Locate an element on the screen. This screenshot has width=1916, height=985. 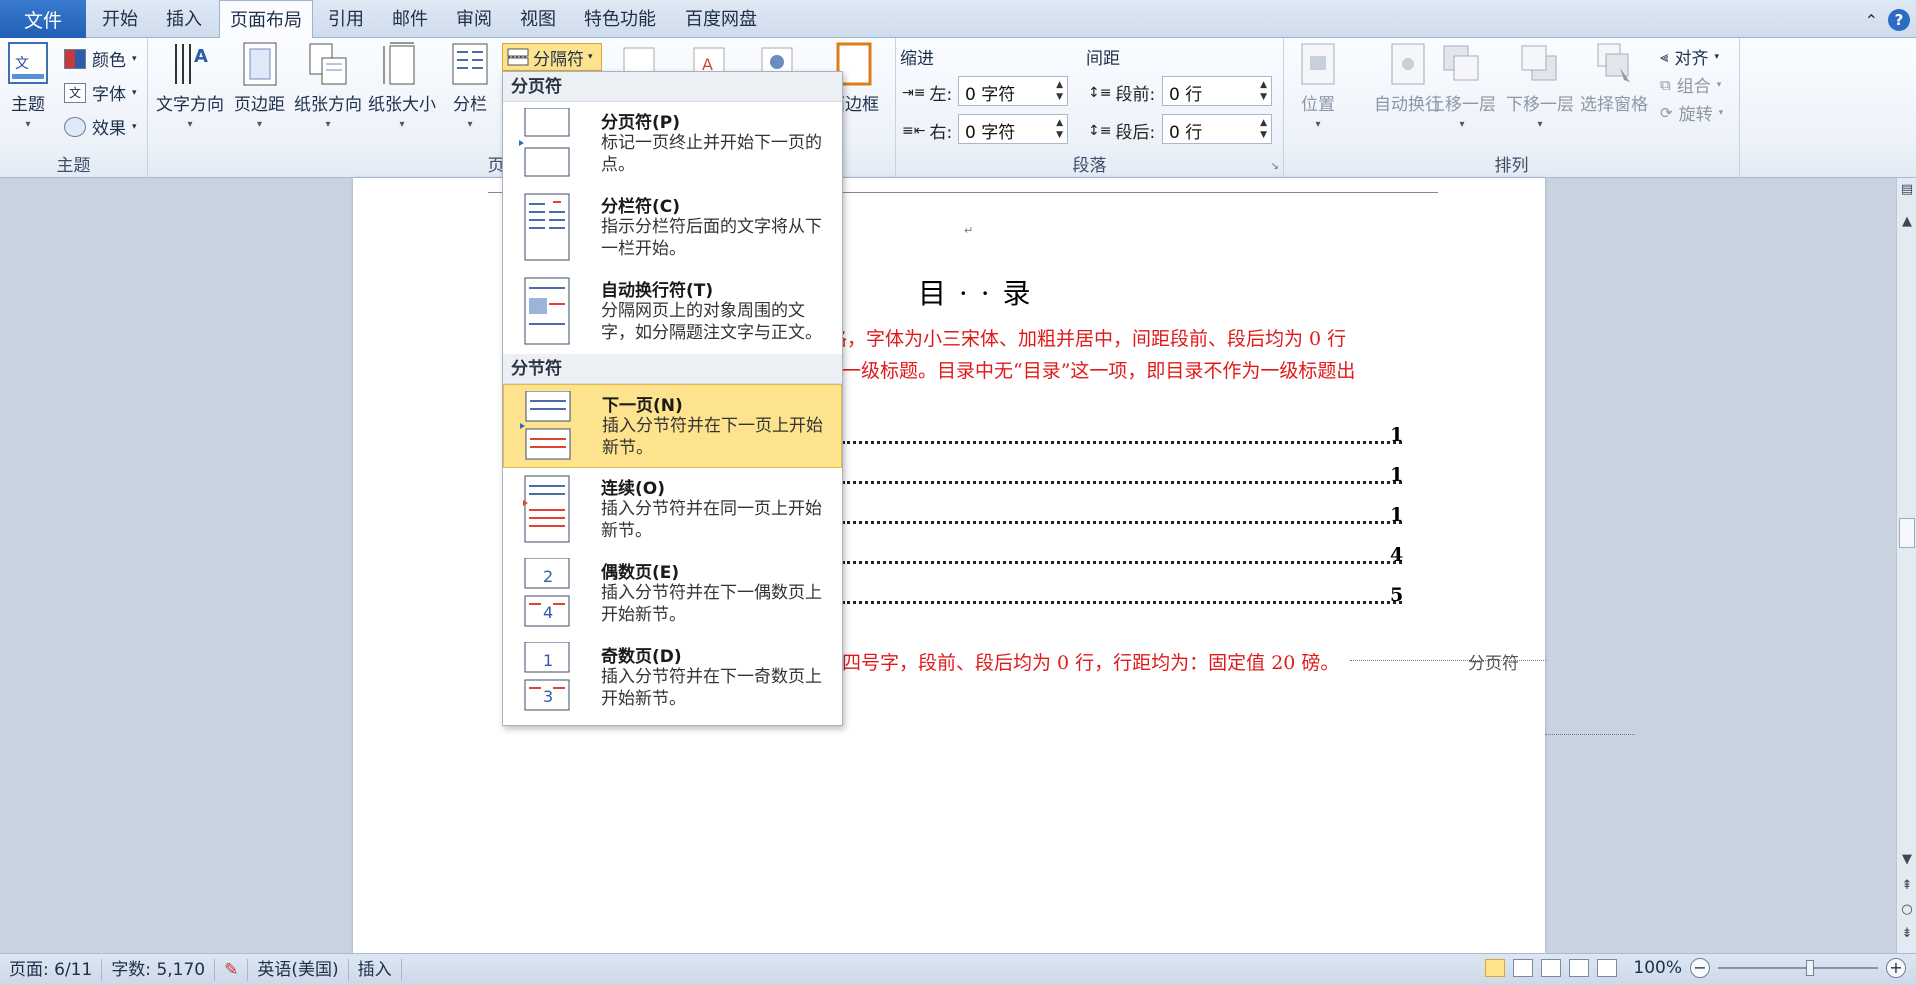
ruler-toggle-icon: ▤ is located at coordinates (1906, 189).